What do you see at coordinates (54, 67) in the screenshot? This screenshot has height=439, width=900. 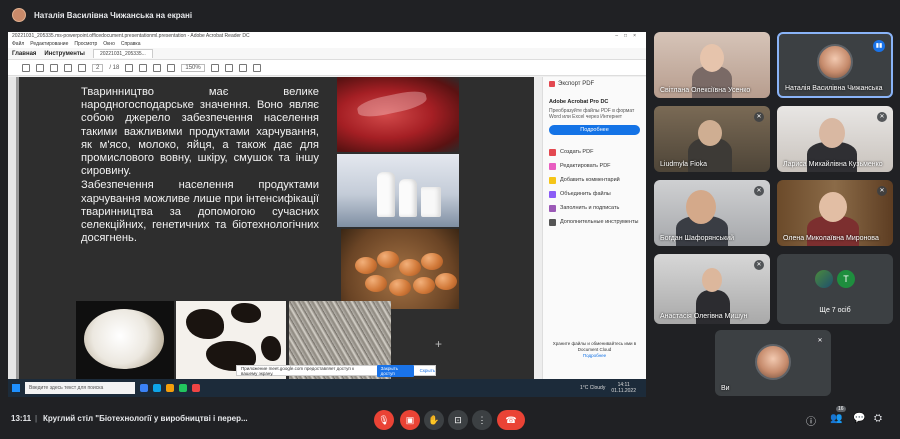 I see `search-icon` at bounding box center [54, 67].